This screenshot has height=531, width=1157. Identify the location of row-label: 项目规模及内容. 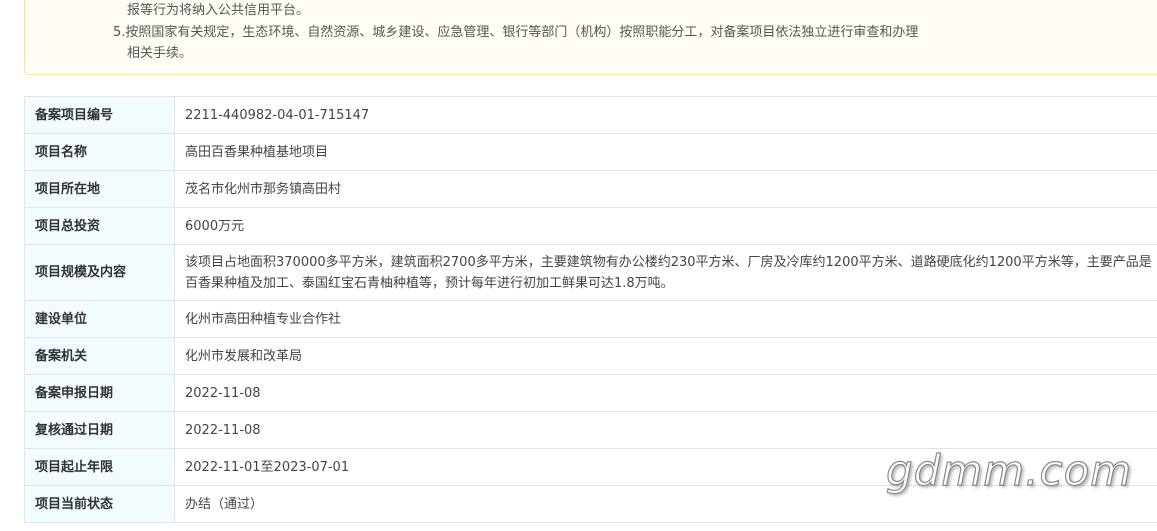
(99, 272).